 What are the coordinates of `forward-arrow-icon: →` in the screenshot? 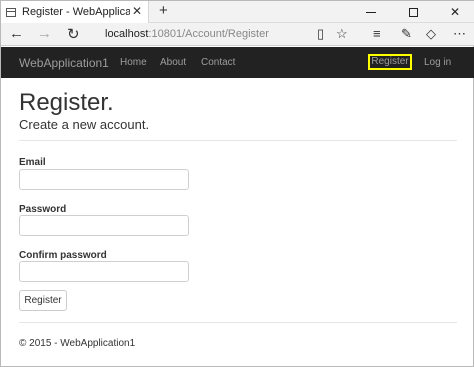 It's located at (44, 33).